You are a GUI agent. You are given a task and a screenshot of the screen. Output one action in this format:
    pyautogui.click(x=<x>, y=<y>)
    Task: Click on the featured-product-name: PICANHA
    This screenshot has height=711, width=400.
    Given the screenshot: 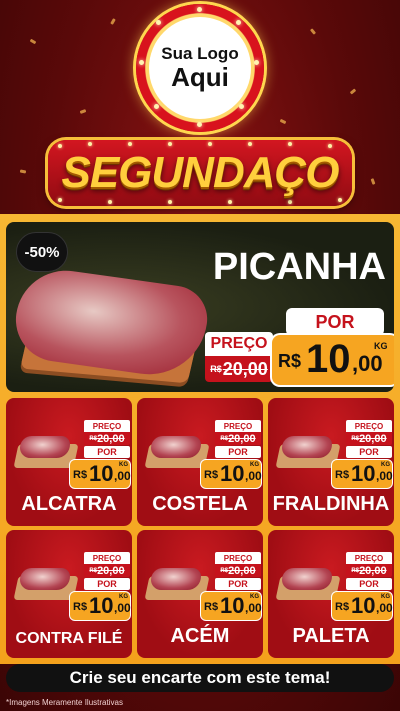 What is the action you would take?
    pyautogui.click(x=299, y=267)
    